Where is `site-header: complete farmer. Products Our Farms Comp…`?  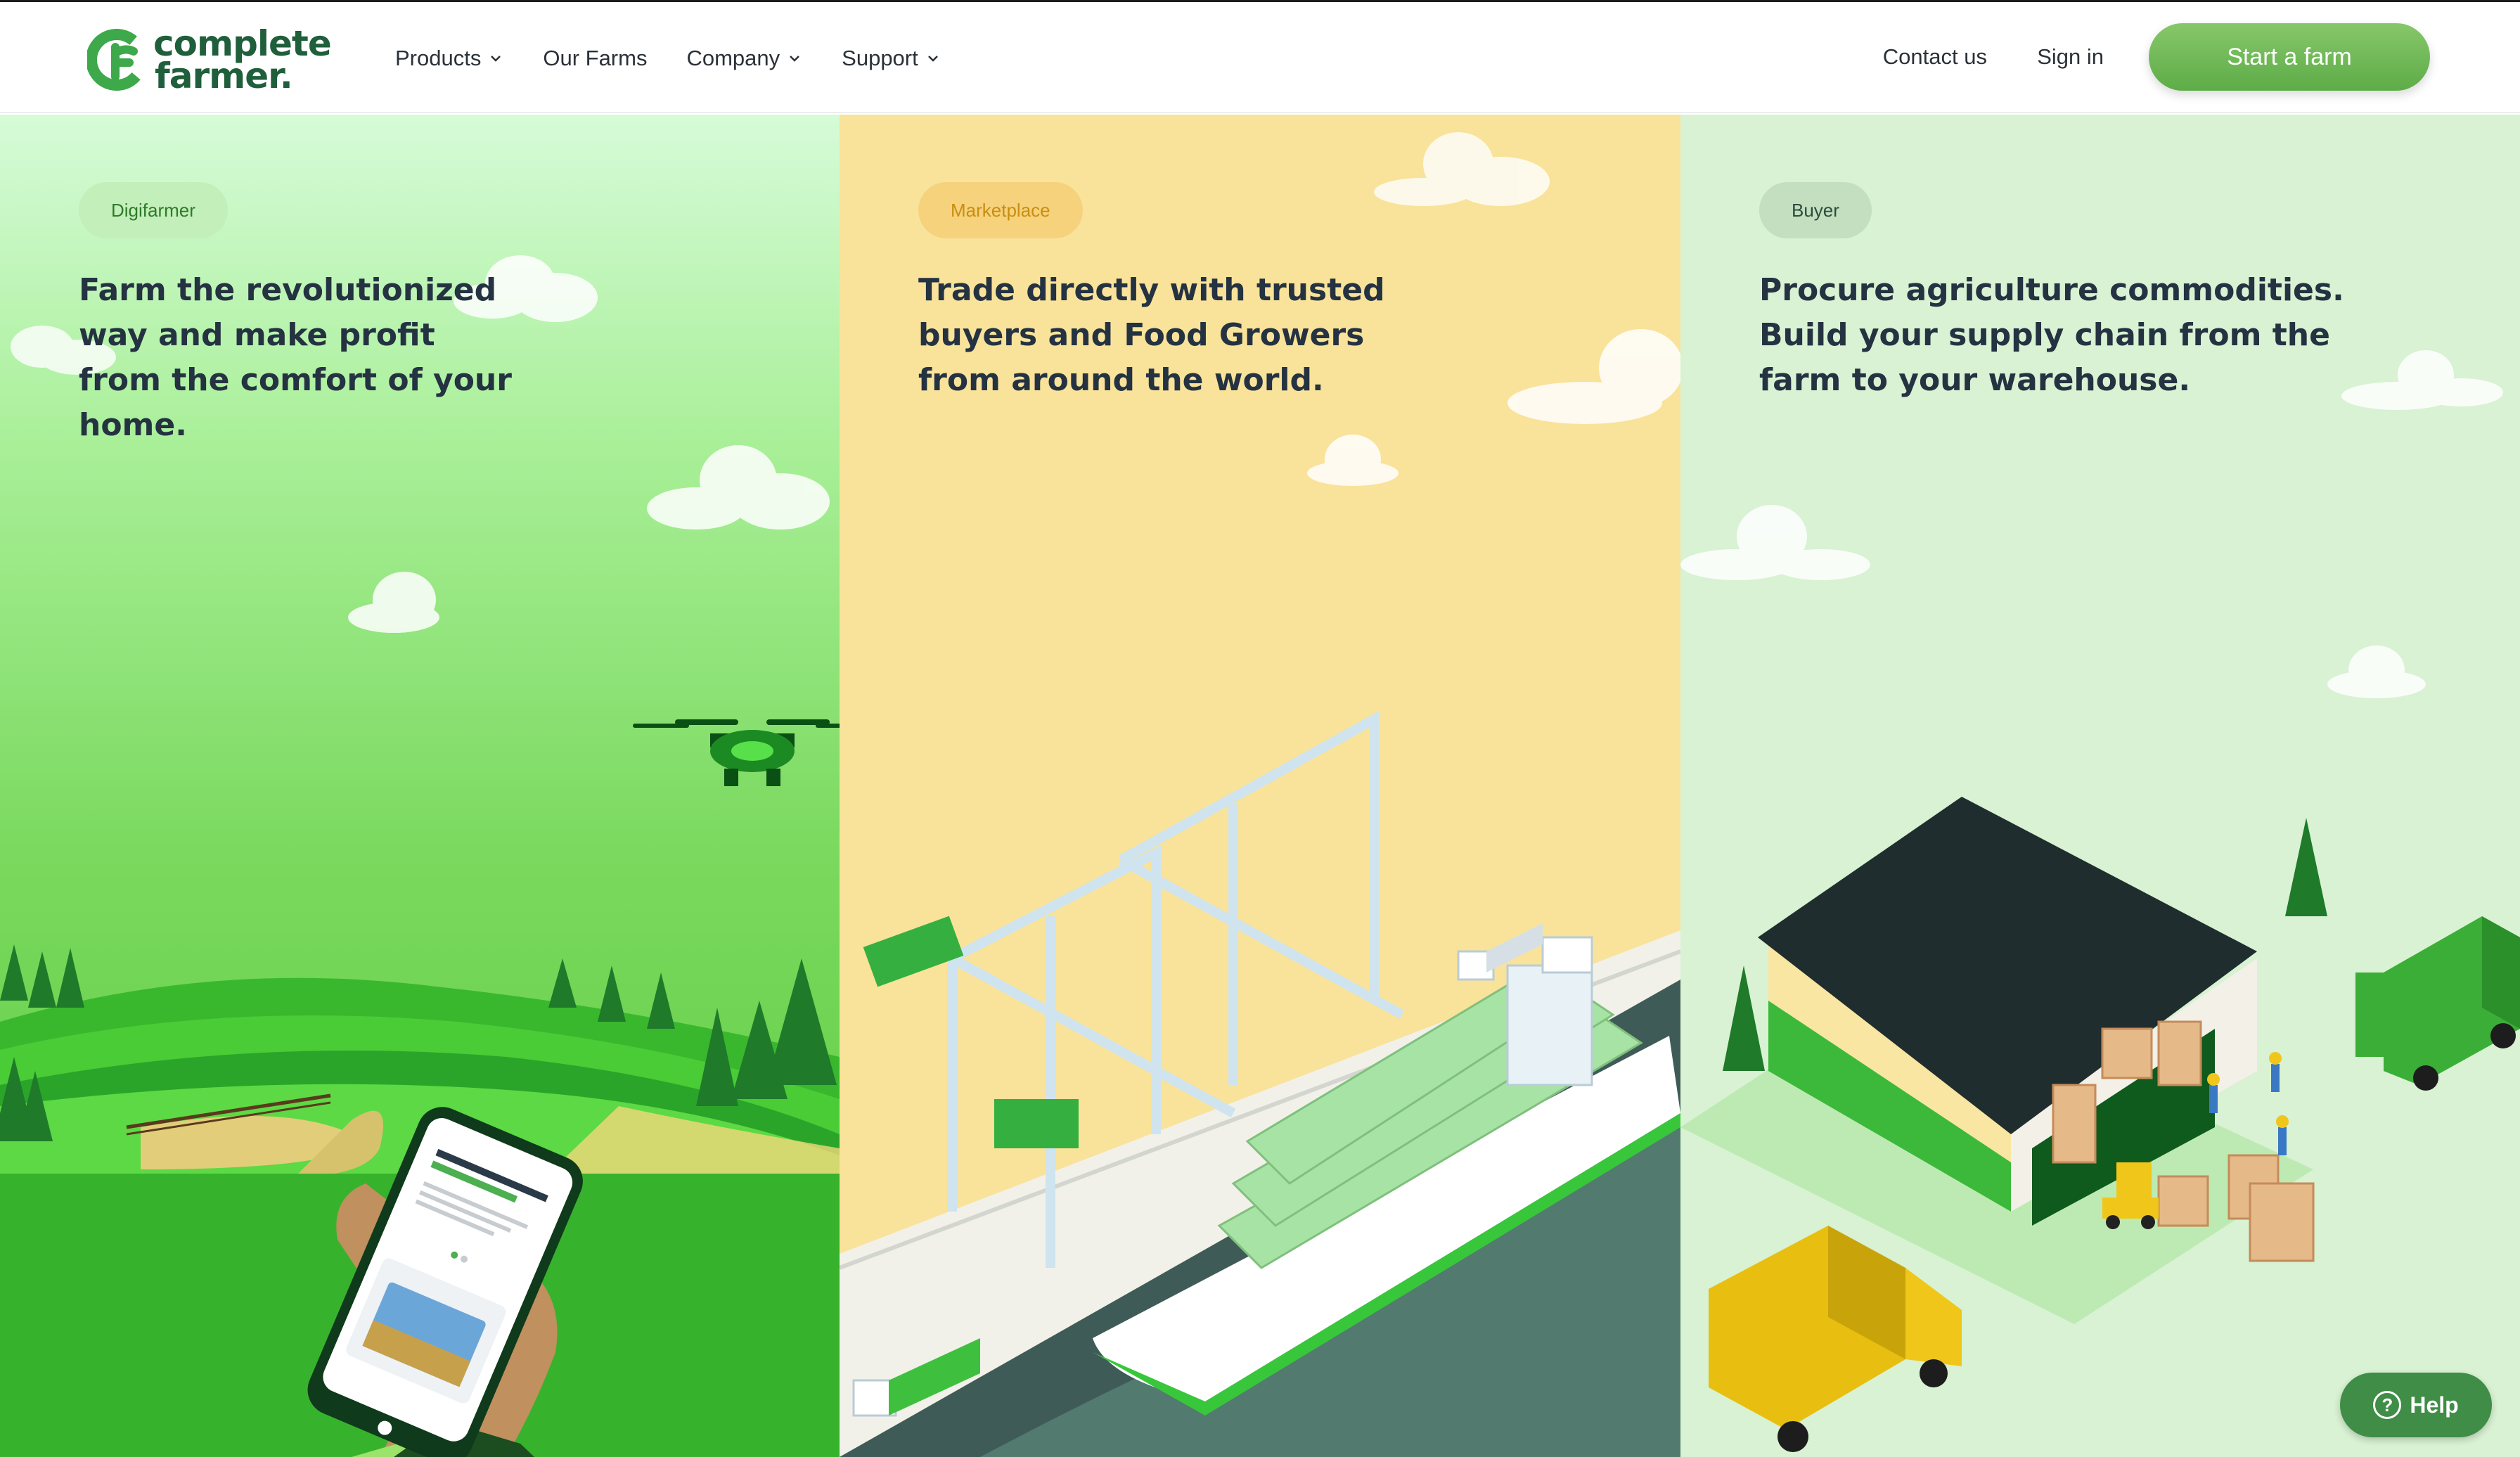 site-header: complete farmer. Products Our Farms Comp… is located at coordinates (1260, 57).